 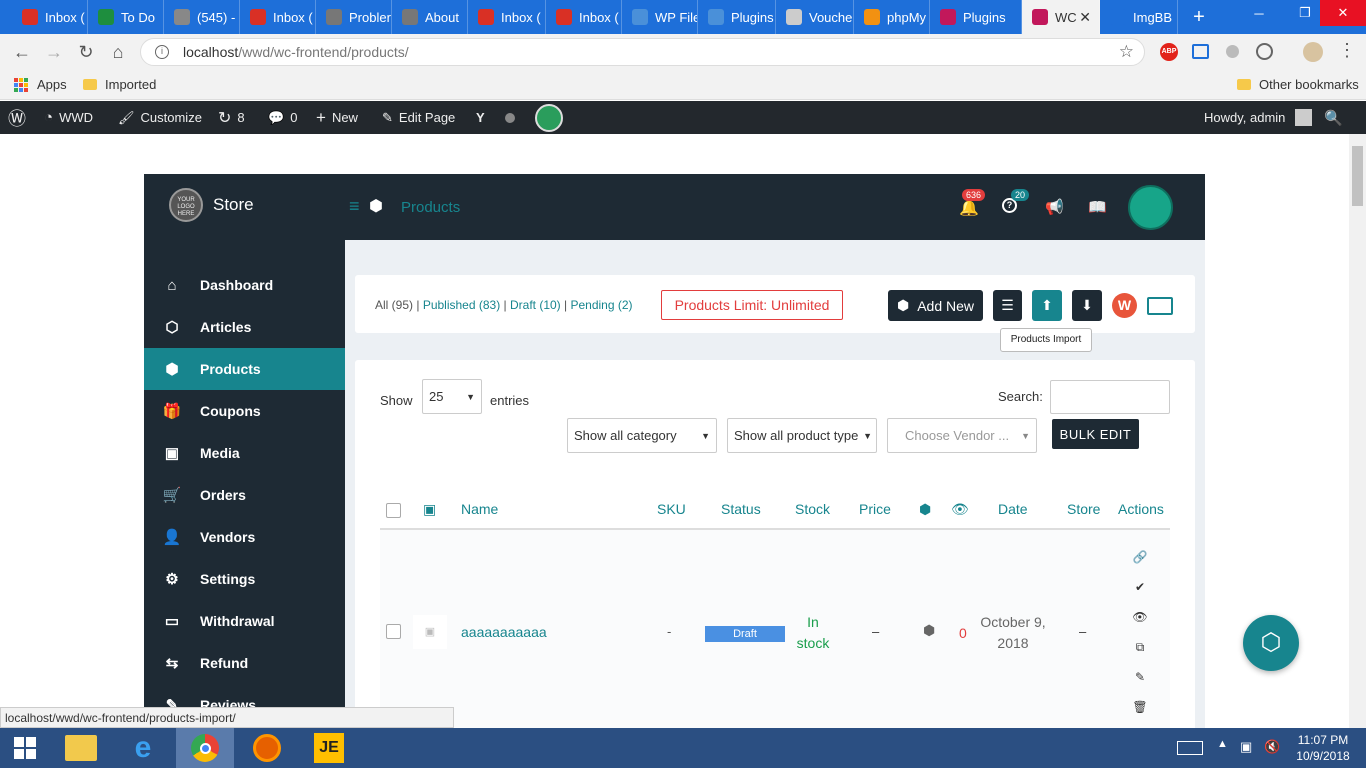 I want to click on howdy-admin-link: Howdy, admin, so click(x=1258, y=117).